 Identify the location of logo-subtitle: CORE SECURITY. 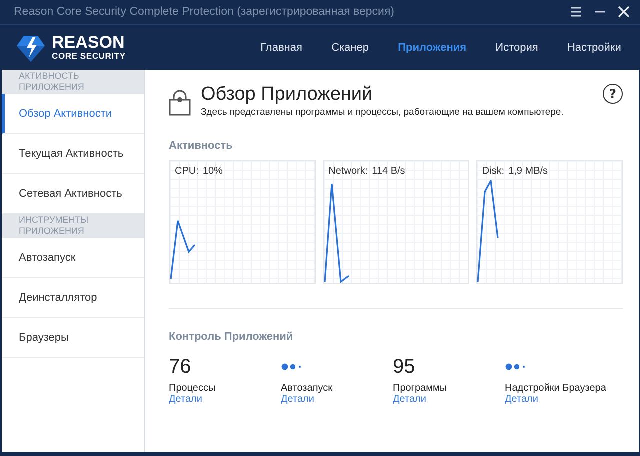
(89, 56).